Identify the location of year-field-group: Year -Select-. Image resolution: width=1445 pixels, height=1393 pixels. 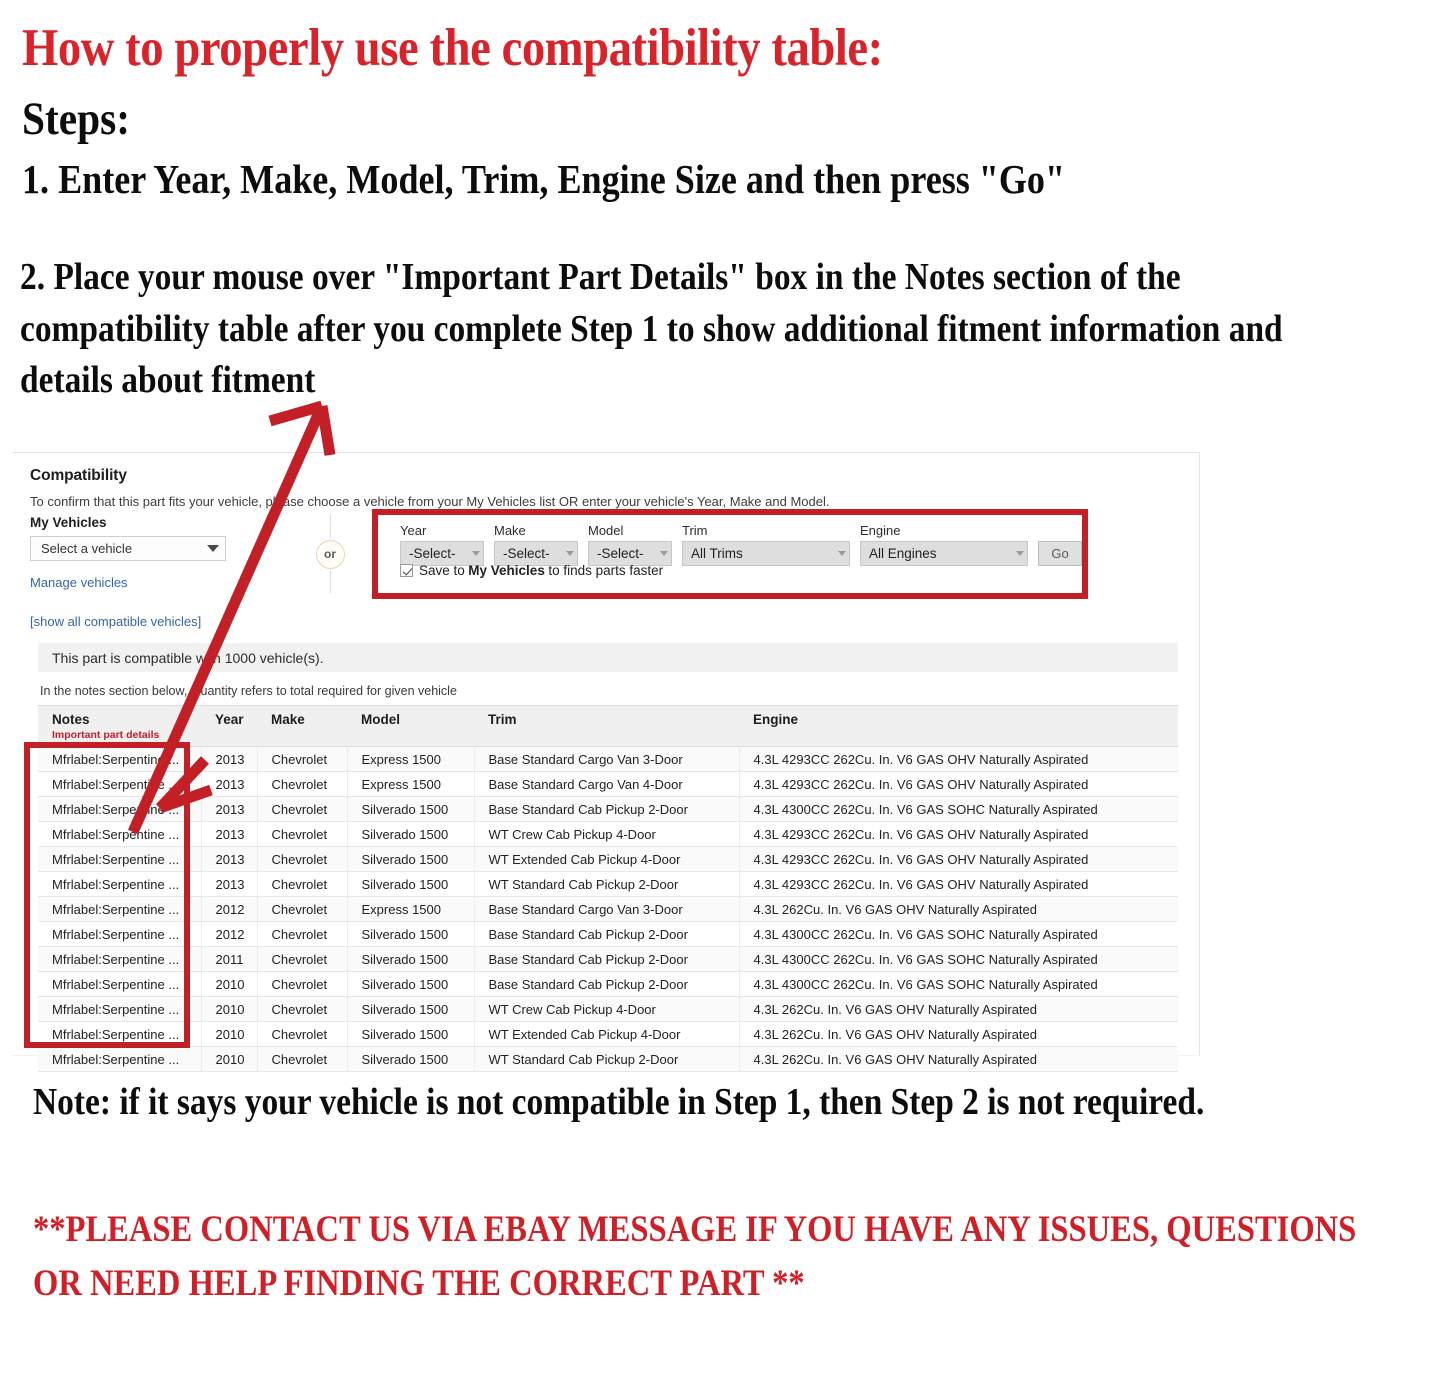
(442, 544).